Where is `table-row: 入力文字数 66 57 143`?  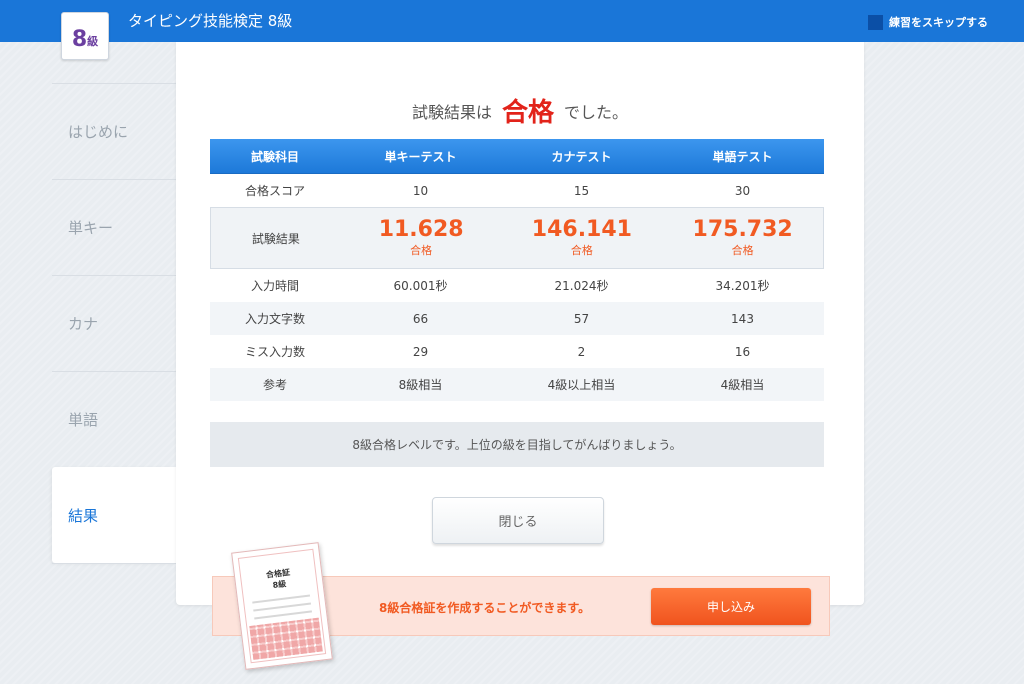
table-row: 入力文字数 66 57 143 is located at coordinates (517, 318).